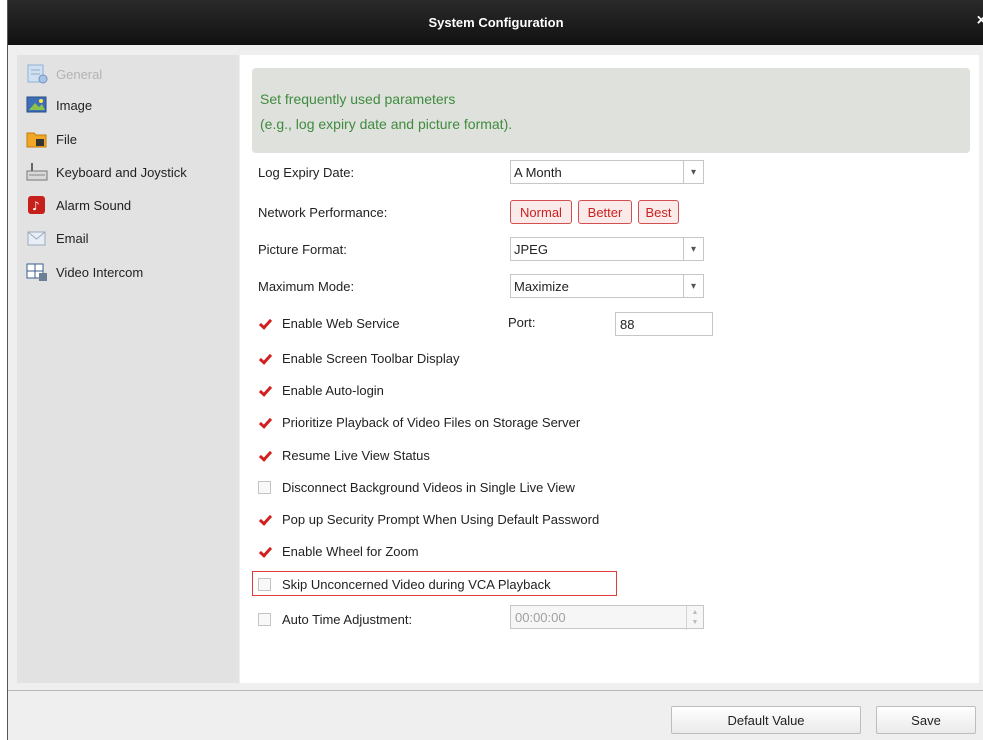  Describe the element at coordinates (531, 249) in the screenshot. I see `picture-format-value: JPEG` at that location.